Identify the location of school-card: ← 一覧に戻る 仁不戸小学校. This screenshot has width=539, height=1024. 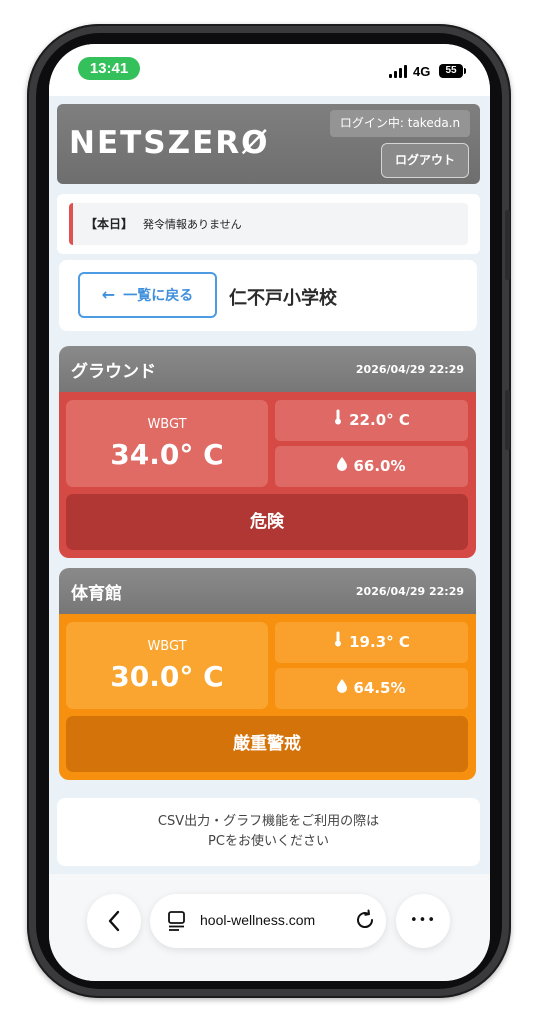
(268, 295).